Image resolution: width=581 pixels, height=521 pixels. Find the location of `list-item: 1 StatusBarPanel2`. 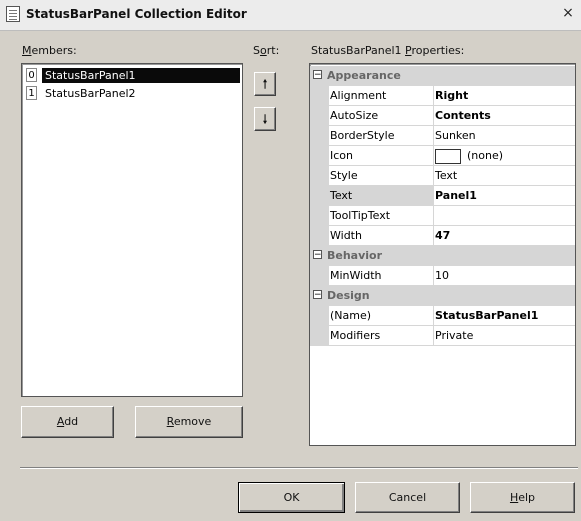

list-item: 1 StatusBarPanel2 is located at coordinates (132, 93).